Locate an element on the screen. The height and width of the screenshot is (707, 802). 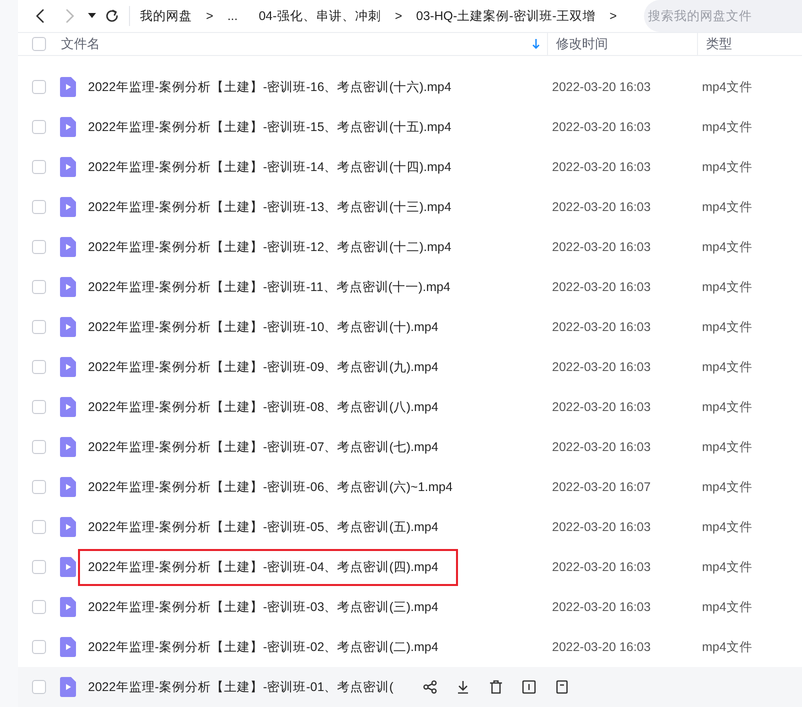
column-header: 类型 is located at coordinates (749, 44).